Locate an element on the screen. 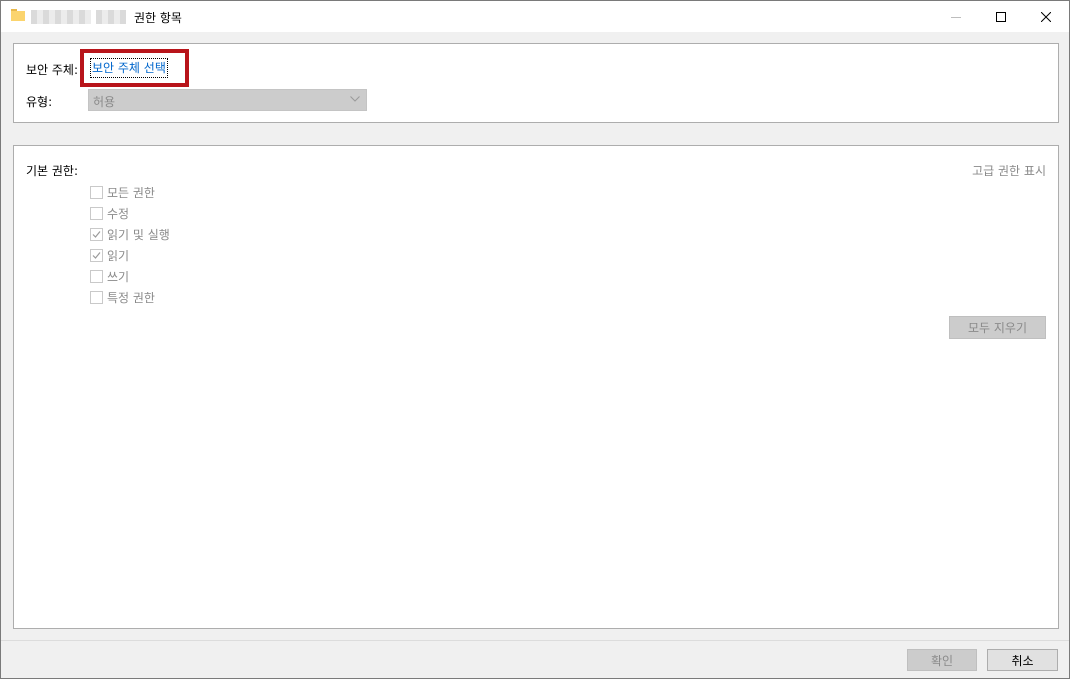 This screenshot has width=1070, height=679. permission-item-modify: 수정 is located at coordinates (109, 213).